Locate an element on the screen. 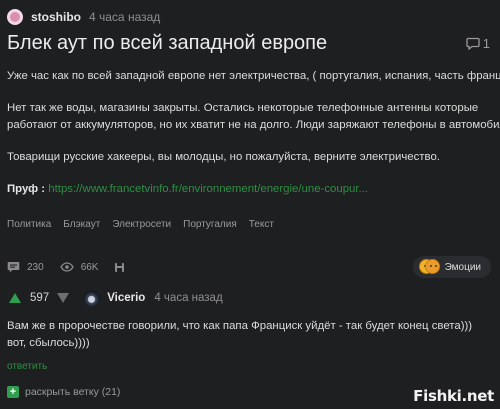 Image resolution: width=500 pixels, height=409 pixels. post-header: stoshibo 4 часа назад is located at coordinates (83, 17).